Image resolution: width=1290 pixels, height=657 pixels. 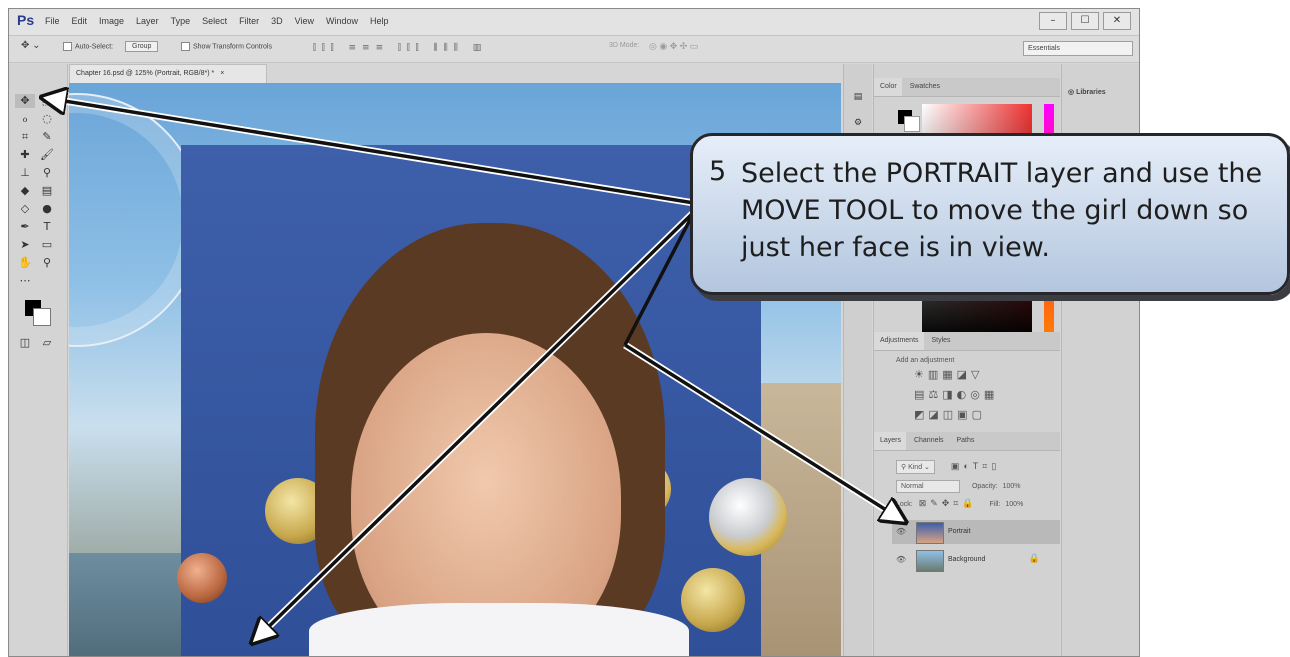 I want to click on tab-layers: Layers, so click(x=890, y=441).